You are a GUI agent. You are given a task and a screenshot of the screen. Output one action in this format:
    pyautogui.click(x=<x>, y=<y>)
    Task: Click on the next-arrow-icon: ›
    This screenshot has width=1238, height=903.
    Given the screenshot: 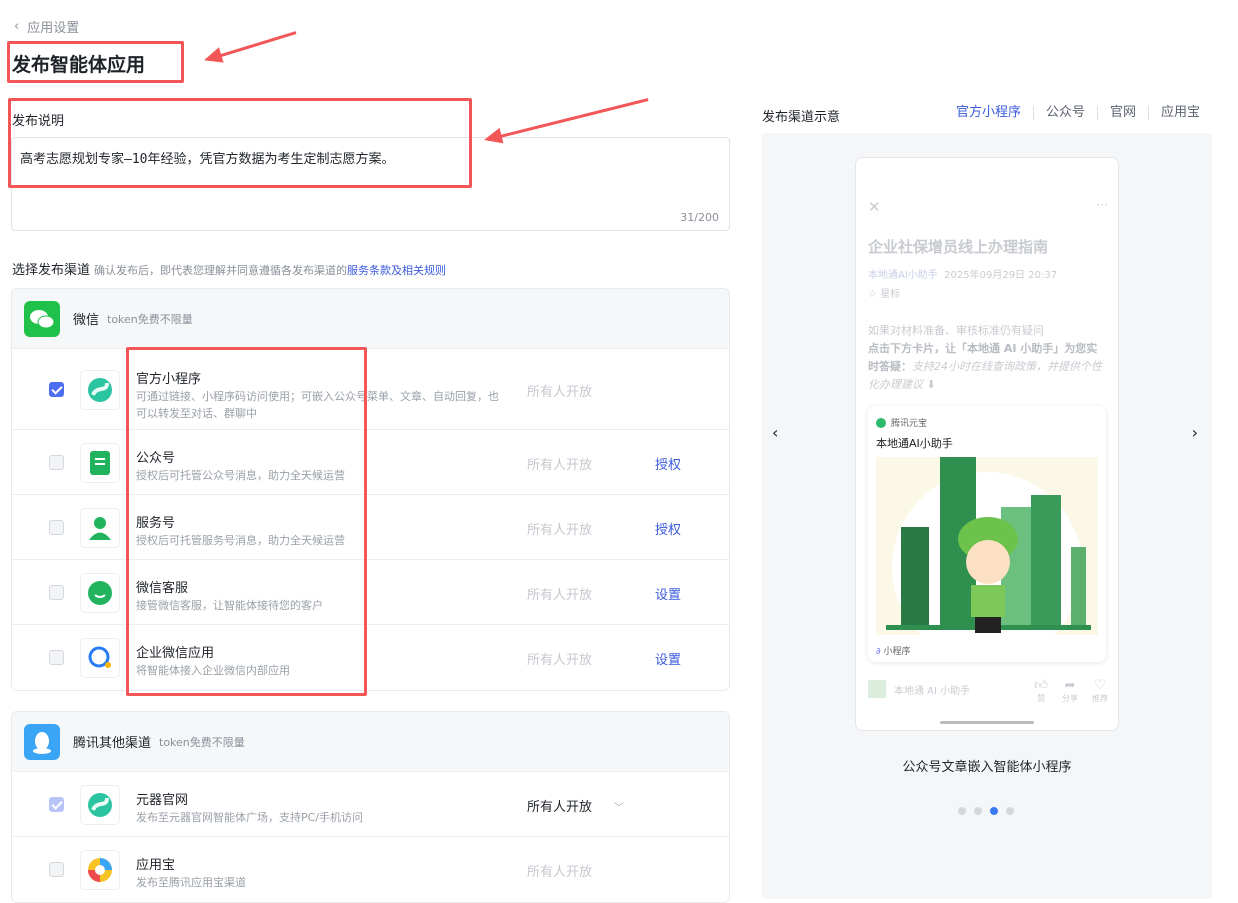 What is the action you would take?
    pyautogui.click(x=1195, y=432)
    